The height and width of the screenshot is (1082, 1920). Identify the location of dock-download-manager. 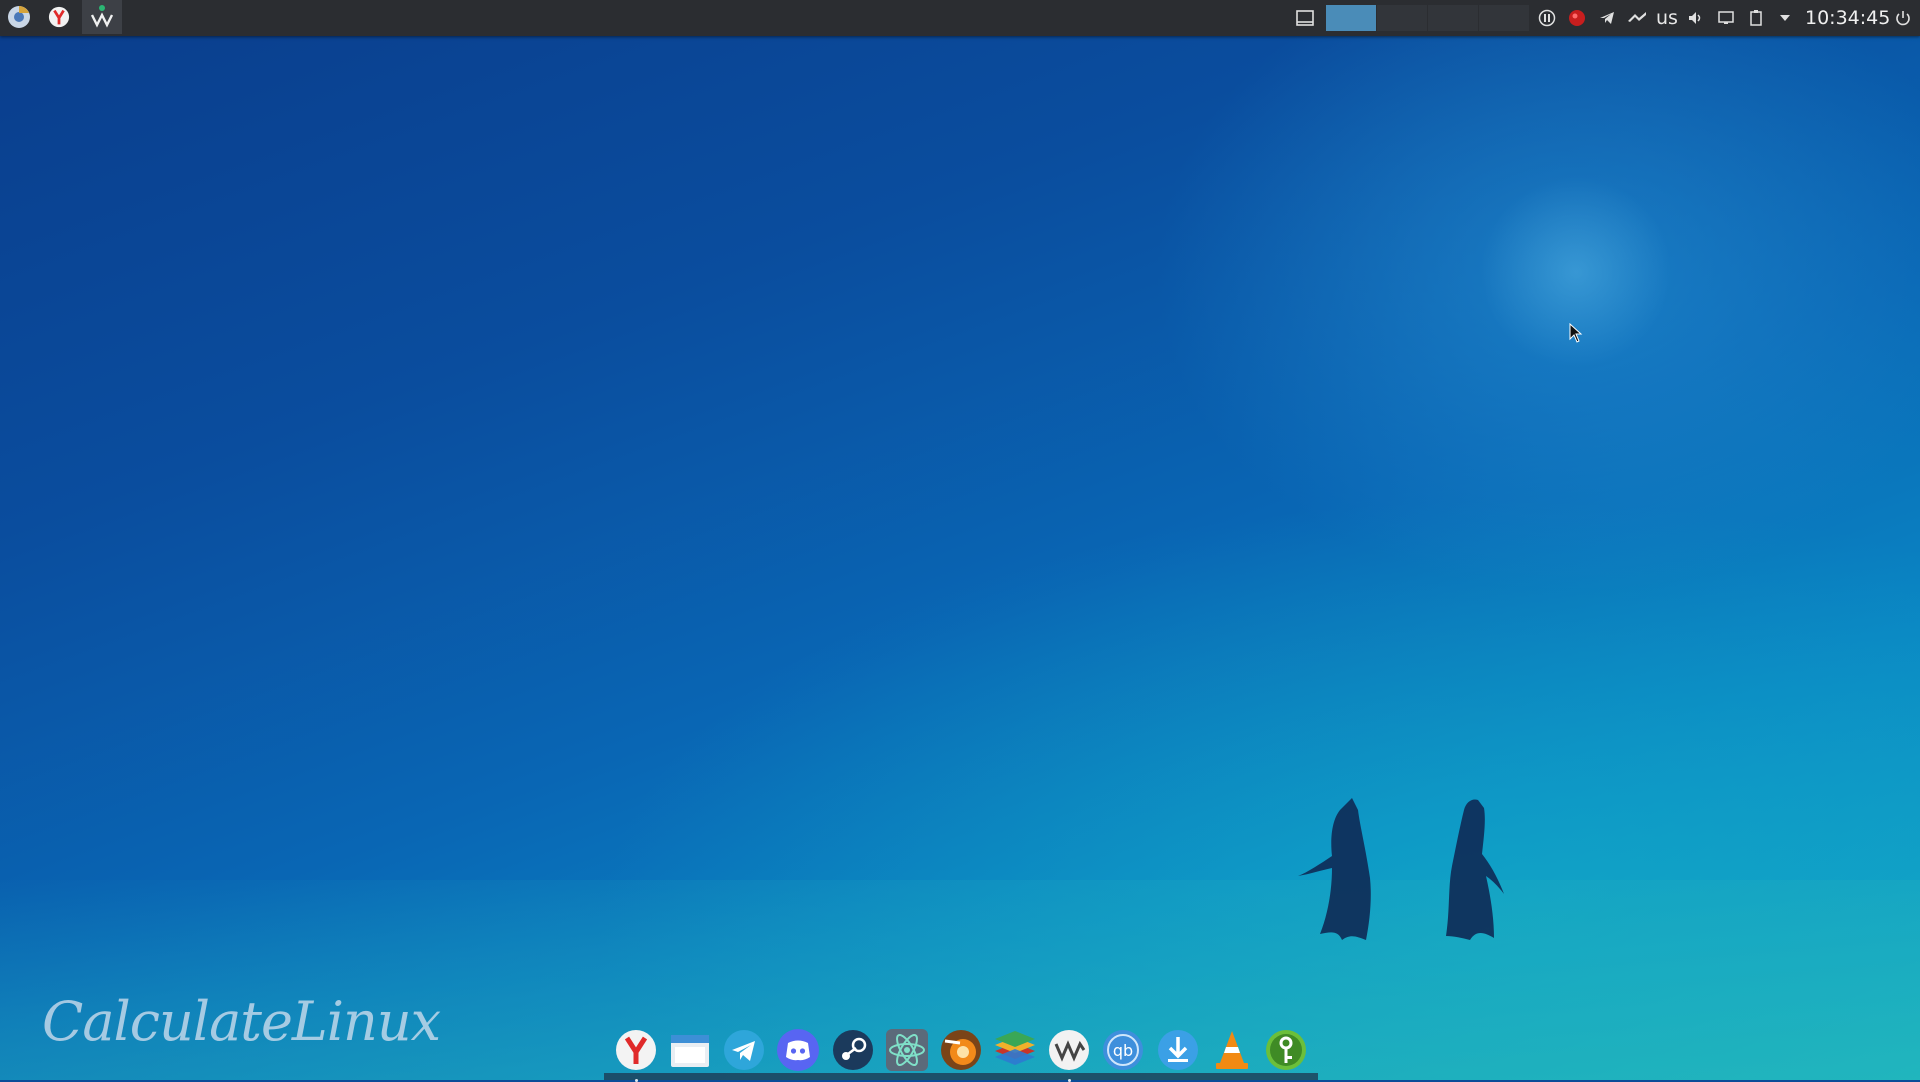
(1178, 1050).